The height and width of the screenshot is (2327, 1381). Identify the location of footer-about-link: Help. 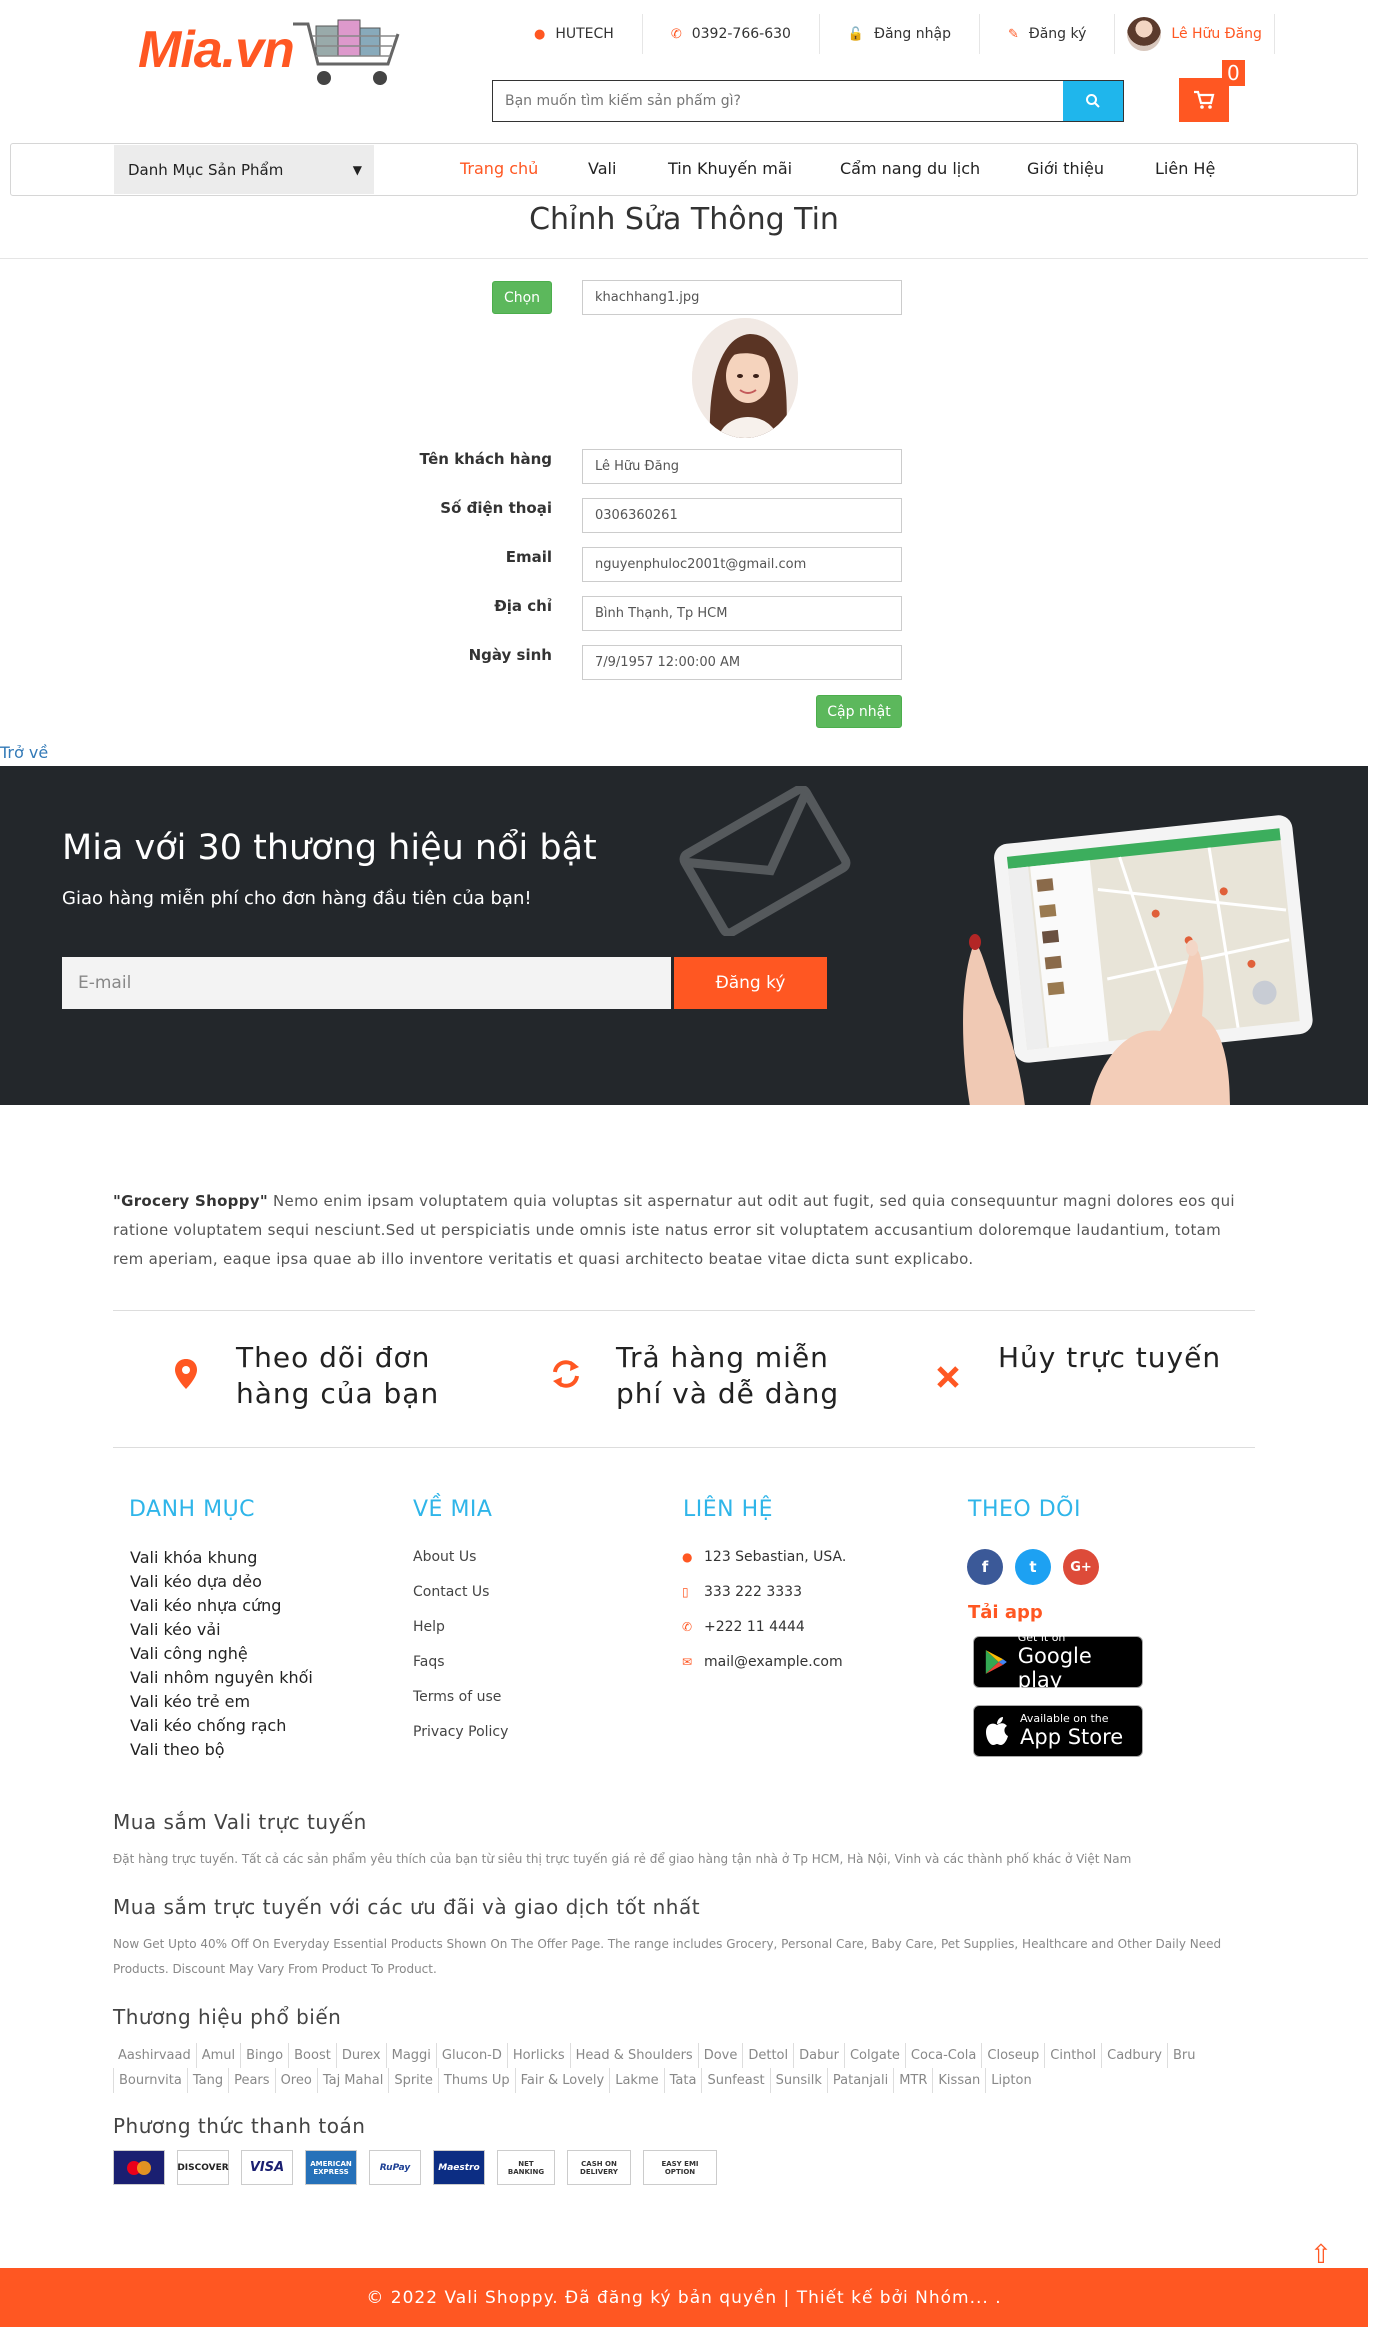
(460, 1627).